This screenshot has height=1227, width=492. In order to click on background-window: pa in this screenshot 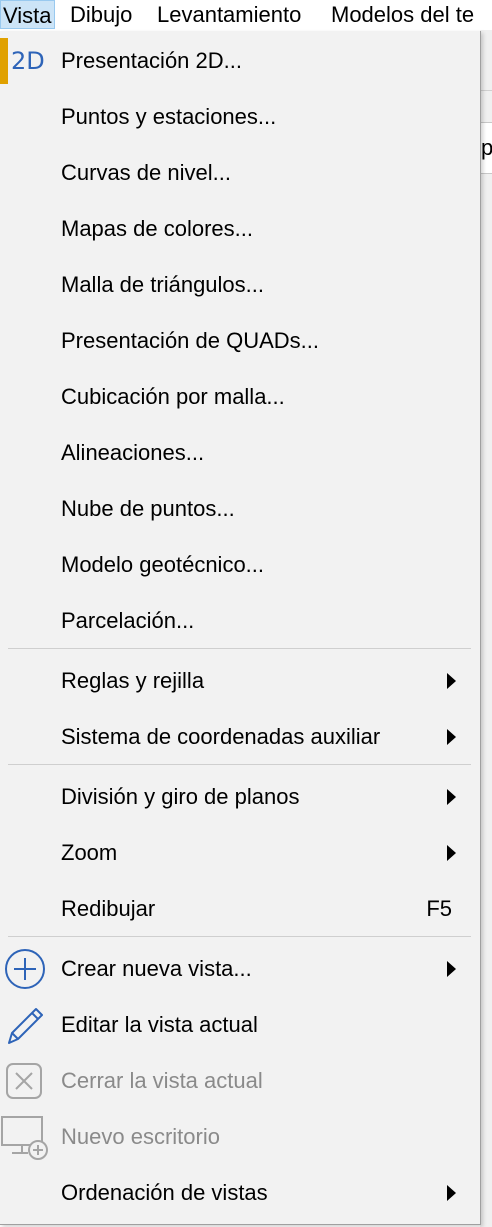, I will do `click(486, 628)`.